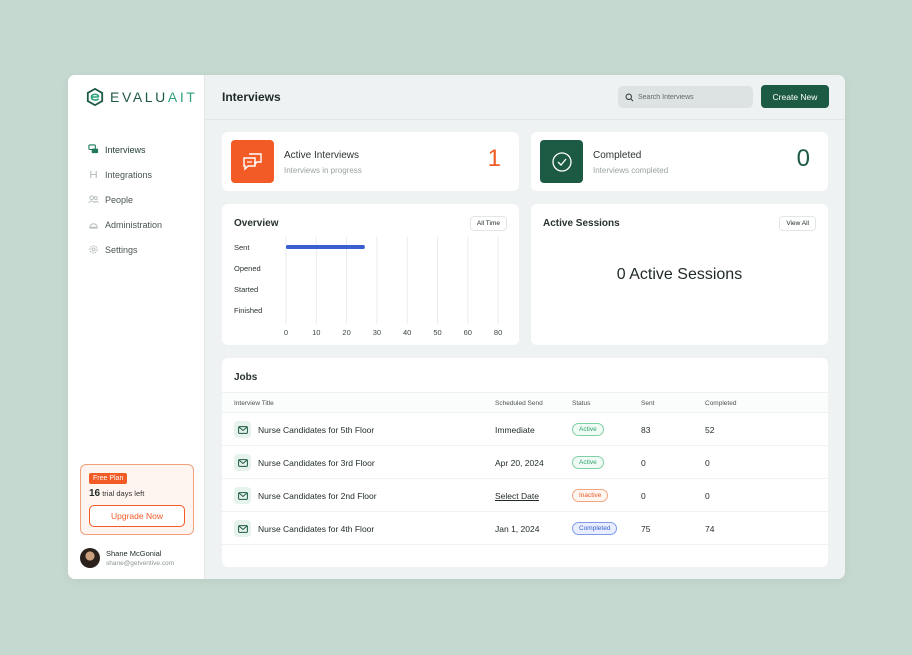 The width and height of the screenshot is (912, 655). What do you see at coordinates (346, 332) in the screenshot?
I see `x-tick-label: 20` at bounding box center [346, 332].